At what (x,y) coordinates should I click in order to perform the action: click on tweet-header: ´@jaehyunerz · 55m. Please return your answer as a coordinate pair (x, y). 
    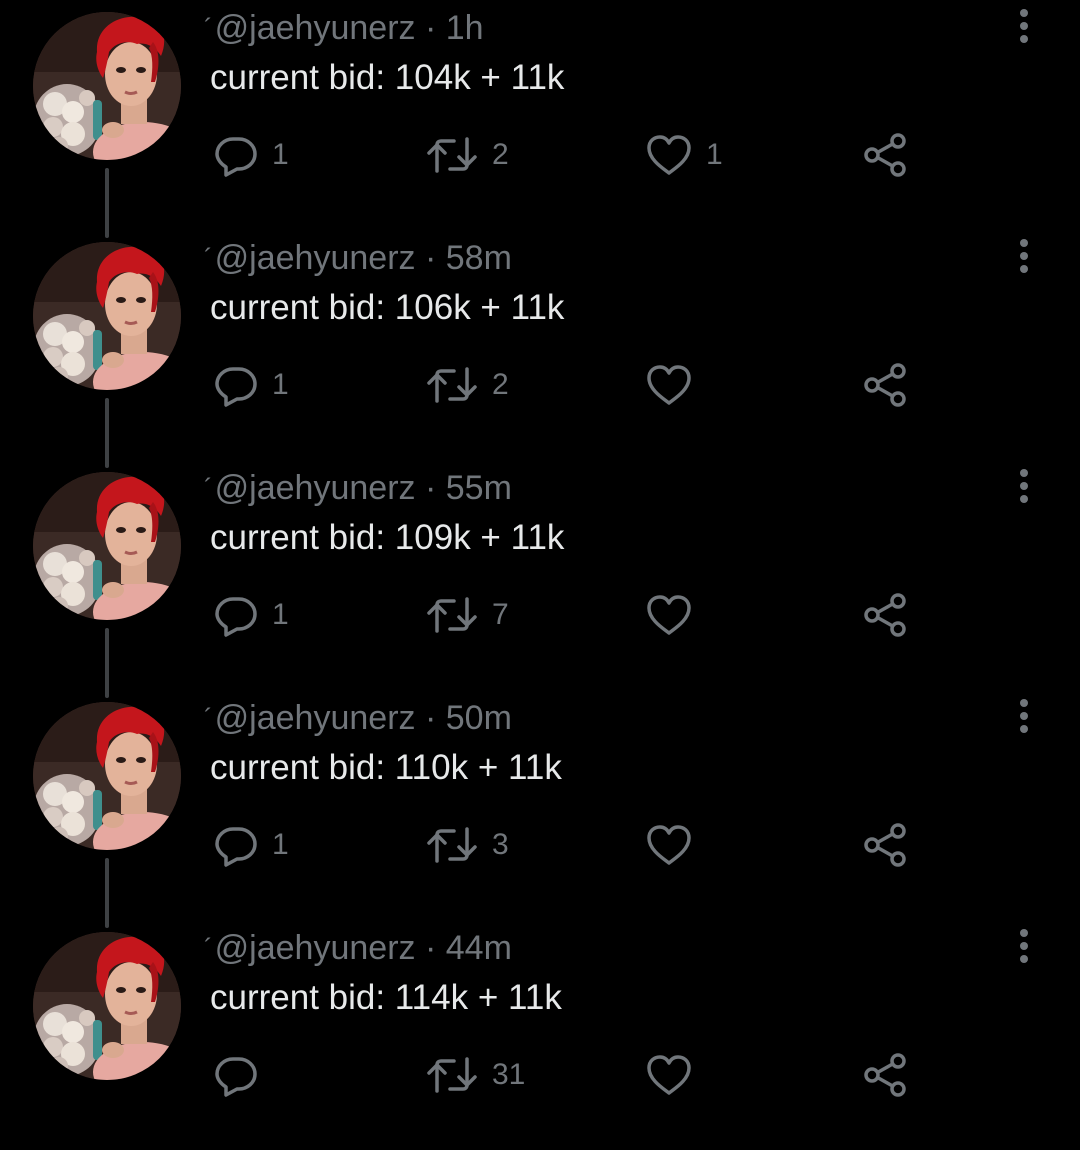
    Looking at the image, I should click on (358, 488).